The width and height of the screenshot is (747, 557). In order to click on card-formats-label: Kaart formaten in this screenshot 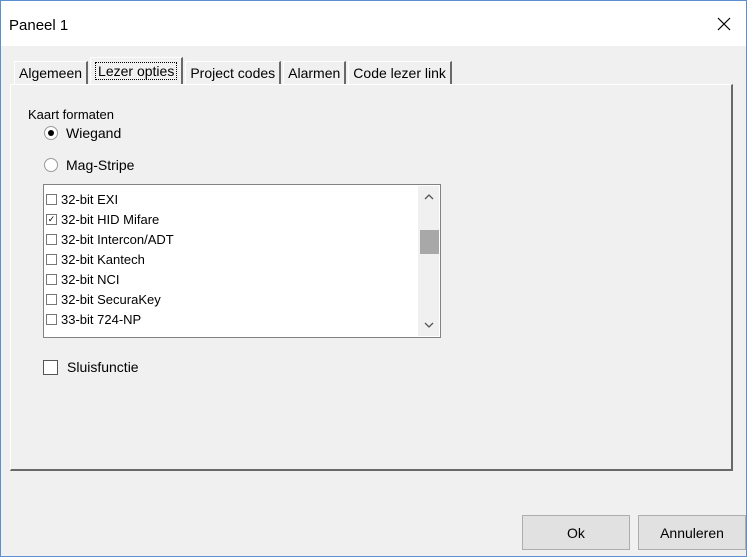, I will do `click(71, 114)`.